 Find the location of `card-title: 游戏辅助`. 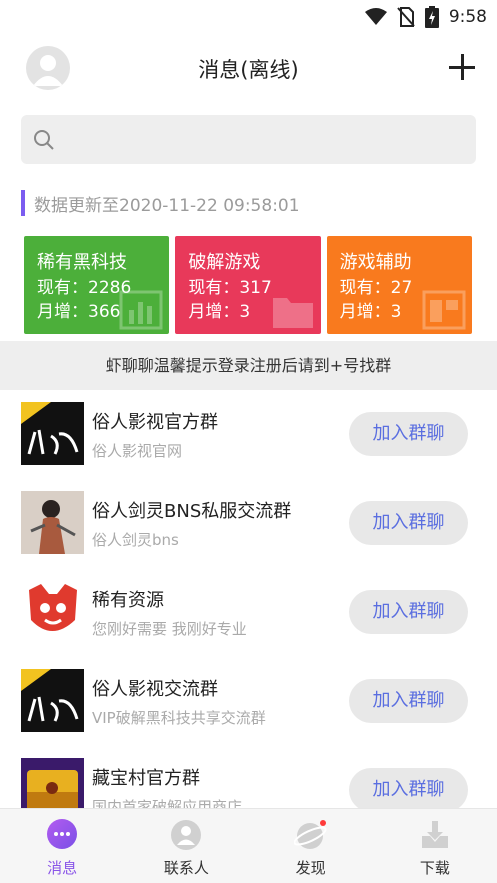

card-title: 游戏辅助 is located at coordinates (375, 262).